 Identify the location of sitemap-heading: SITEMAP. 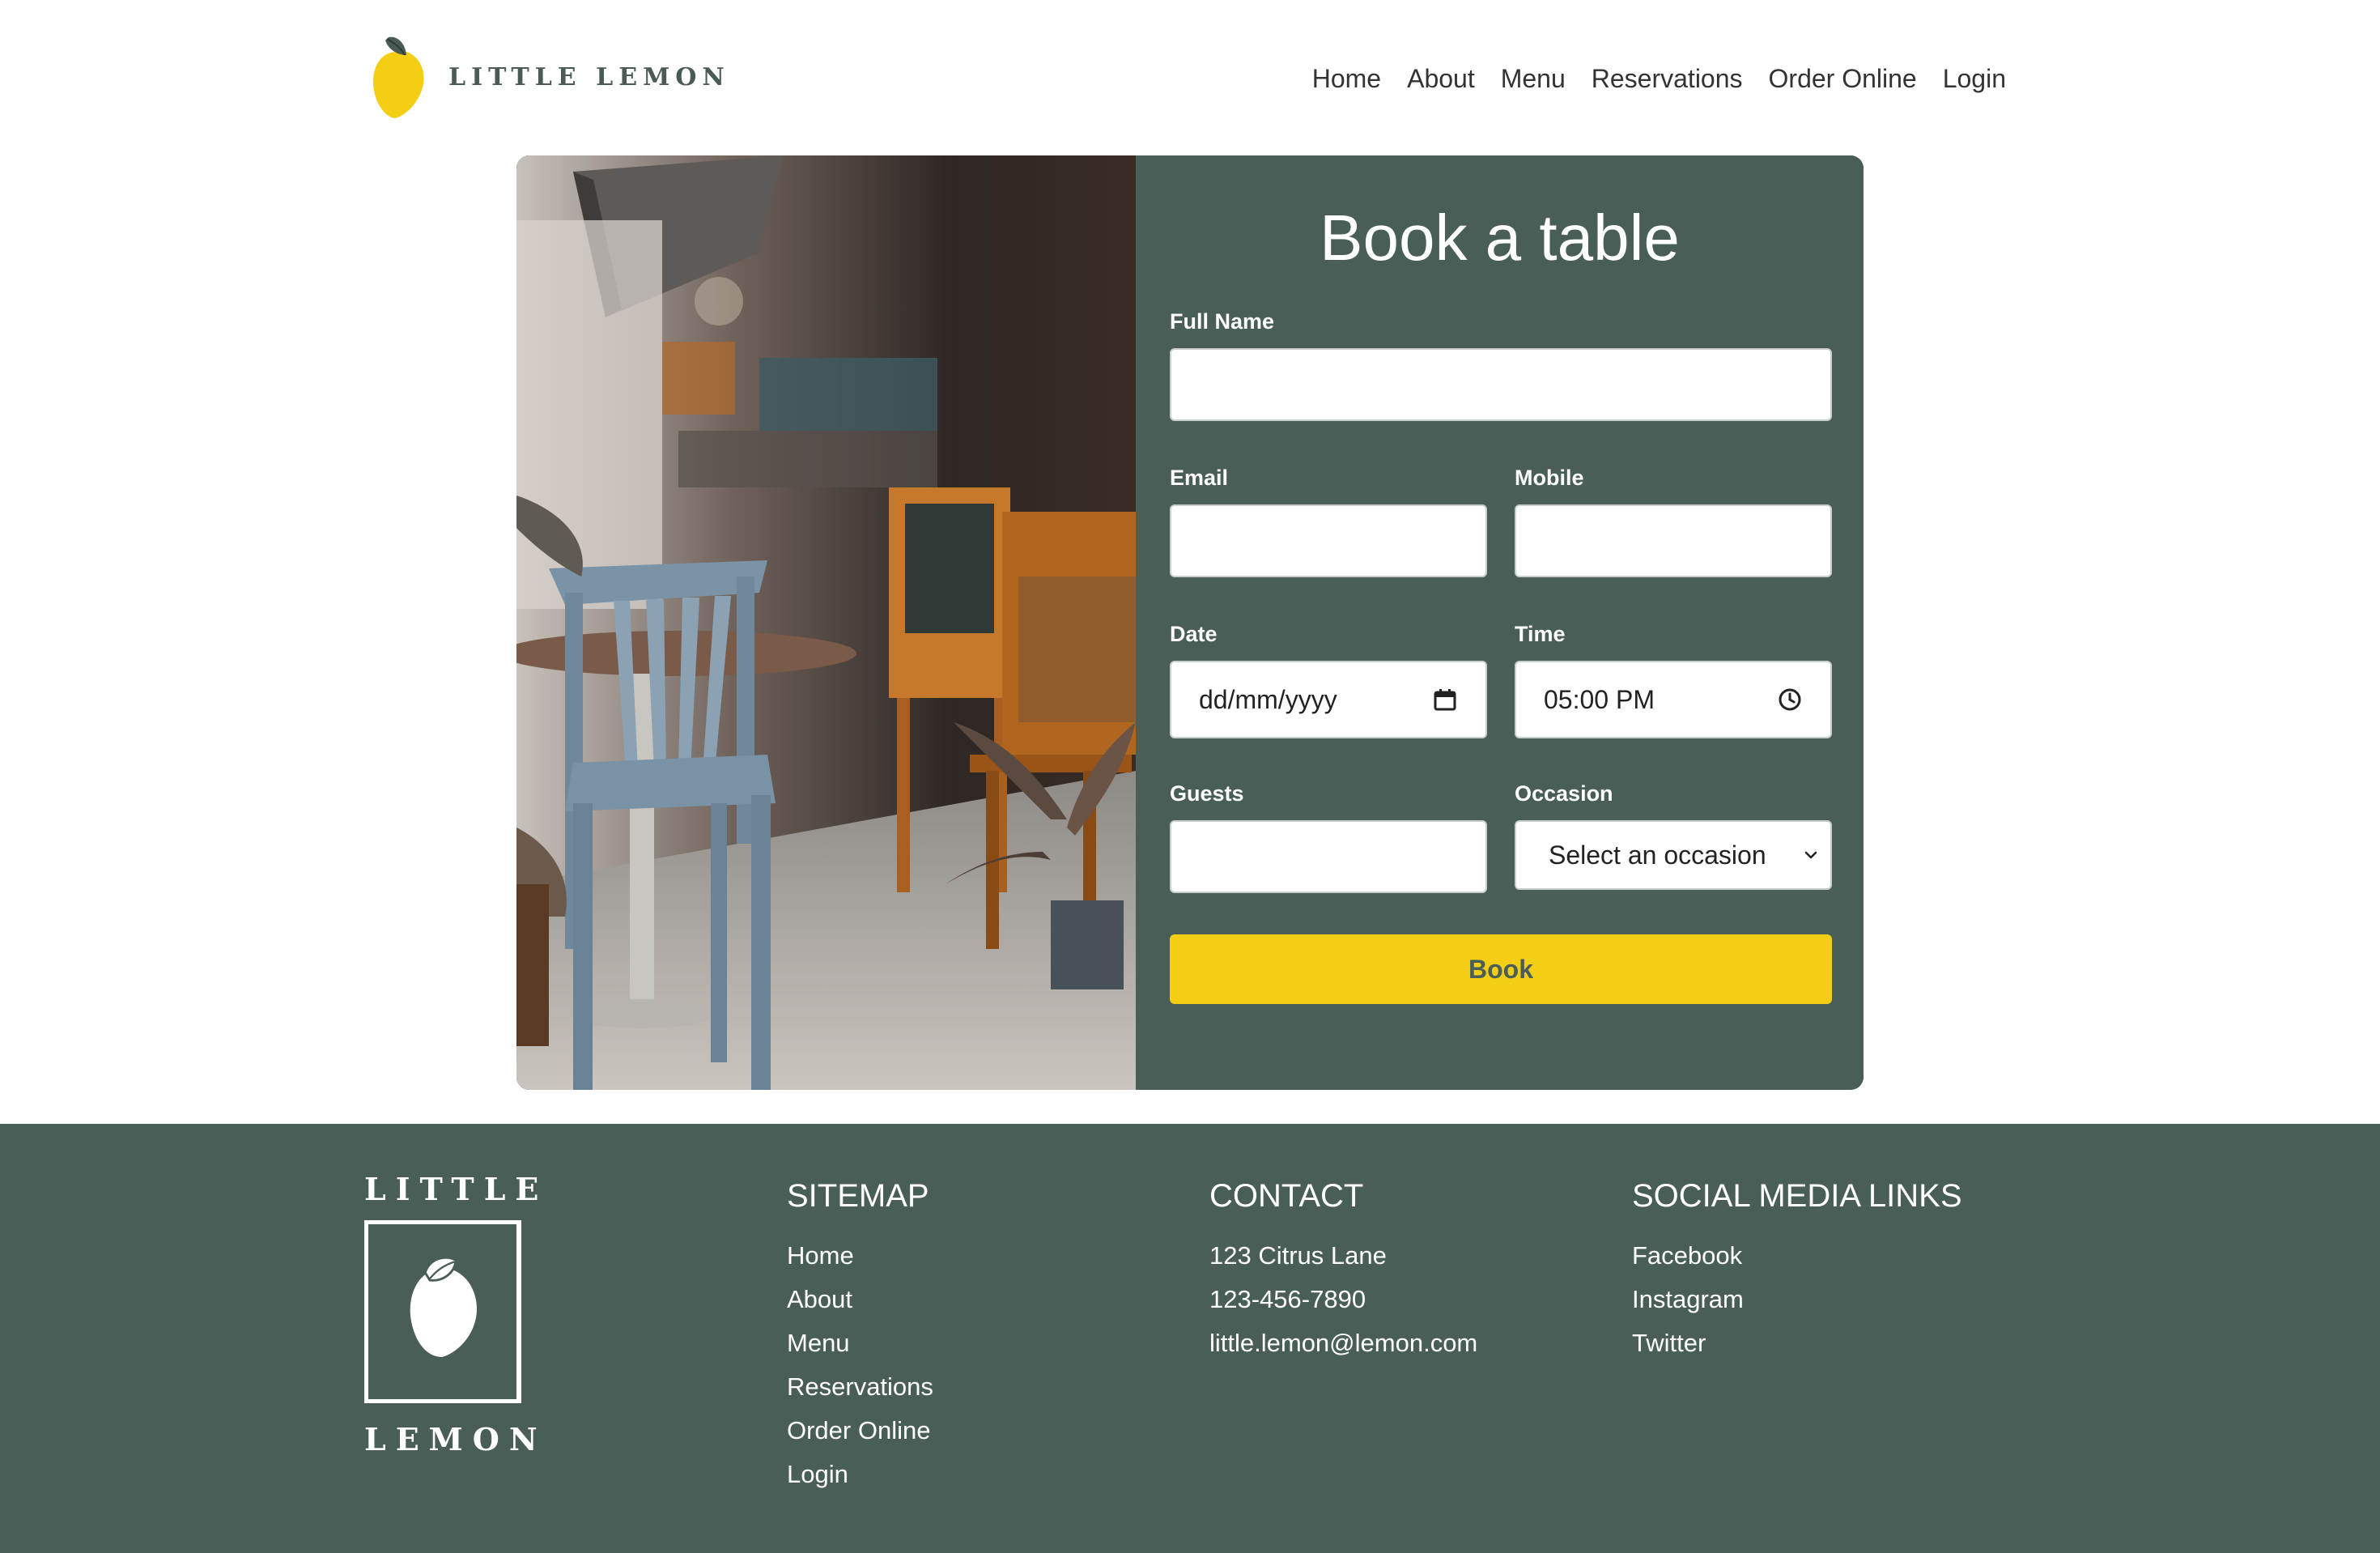
(858, 1196).